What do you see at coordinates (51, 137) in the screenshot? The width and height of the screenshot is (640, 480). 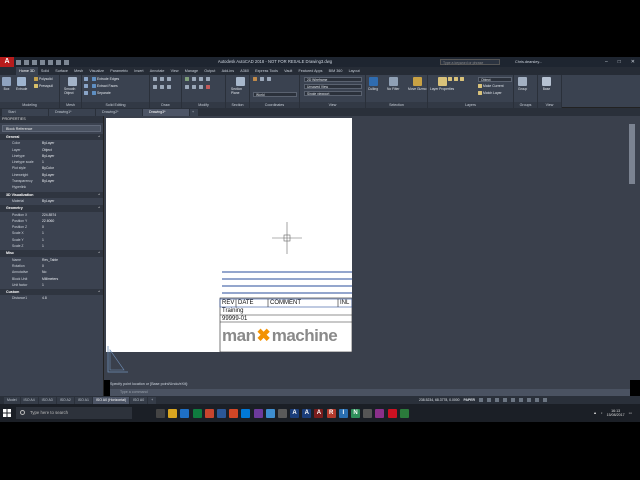 I see `property-category: General` at bounding box center [51, 137].